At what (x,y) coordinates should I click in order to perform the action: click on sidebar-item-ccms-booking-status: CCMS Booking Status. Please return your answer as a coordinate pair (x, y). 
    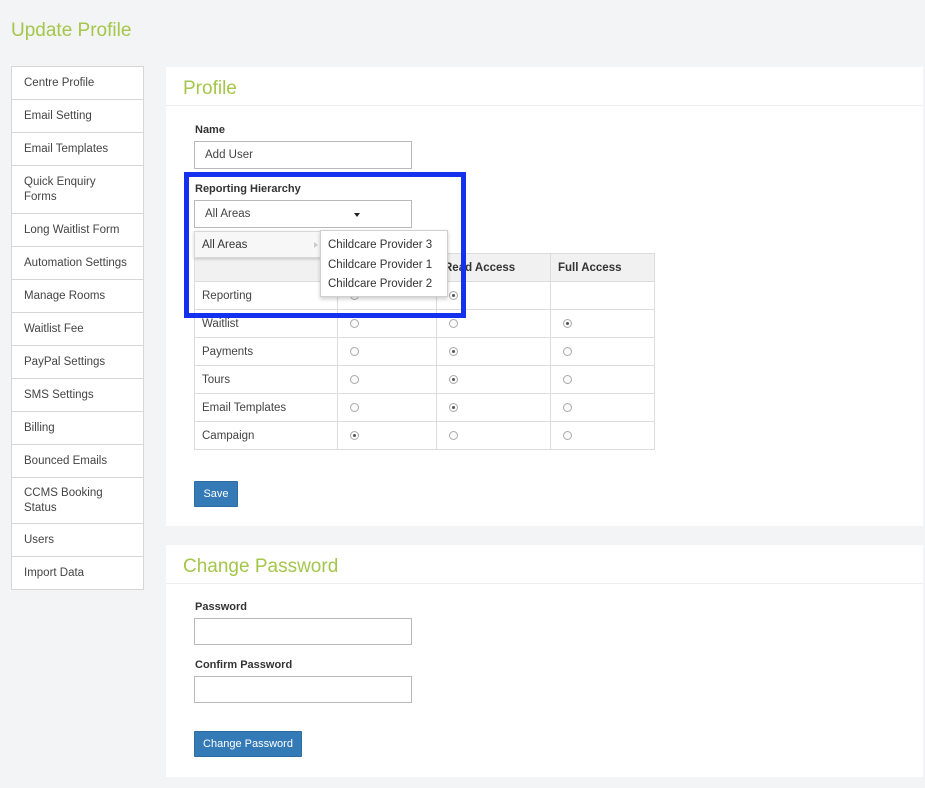
    Looking at the image, I should click on (77, 501).